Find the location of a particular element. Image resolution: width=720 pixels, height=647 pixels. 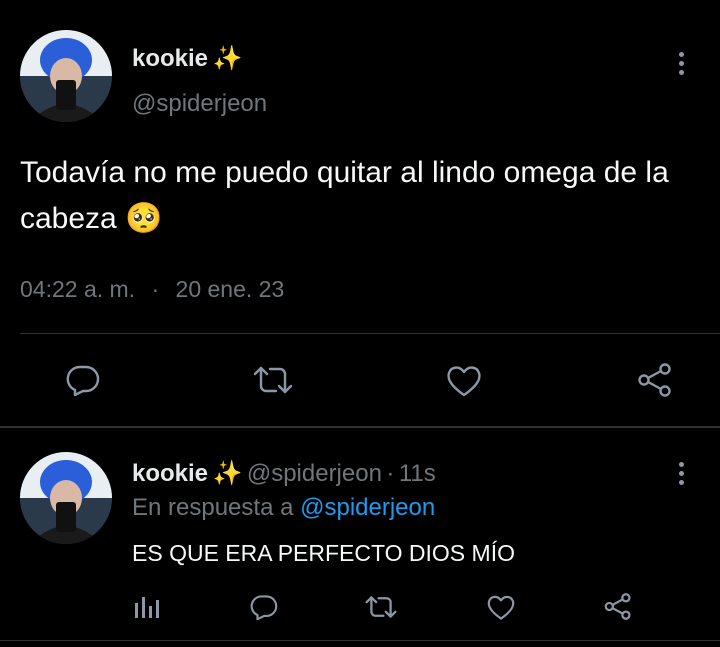

reply-header: kookie ✨ @spiderjeon · 11s is located at coordinates (284, 473).